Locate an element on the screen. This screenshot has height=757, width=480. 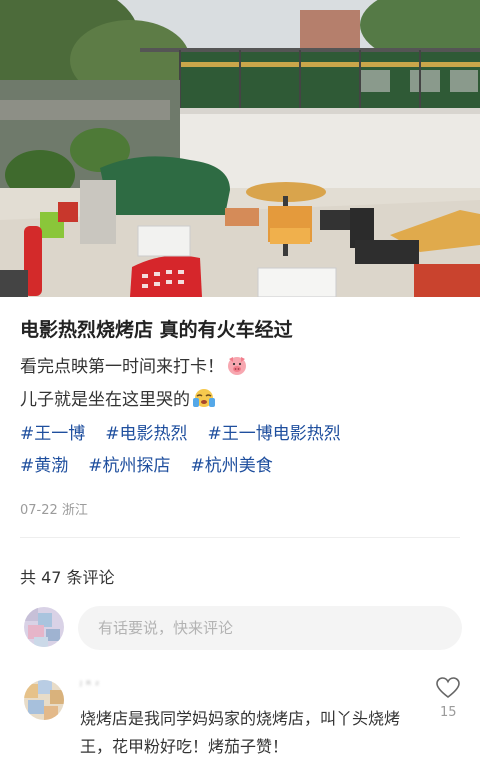
hashtag-link: #杭州美食 is located at coordinates (232, 466).